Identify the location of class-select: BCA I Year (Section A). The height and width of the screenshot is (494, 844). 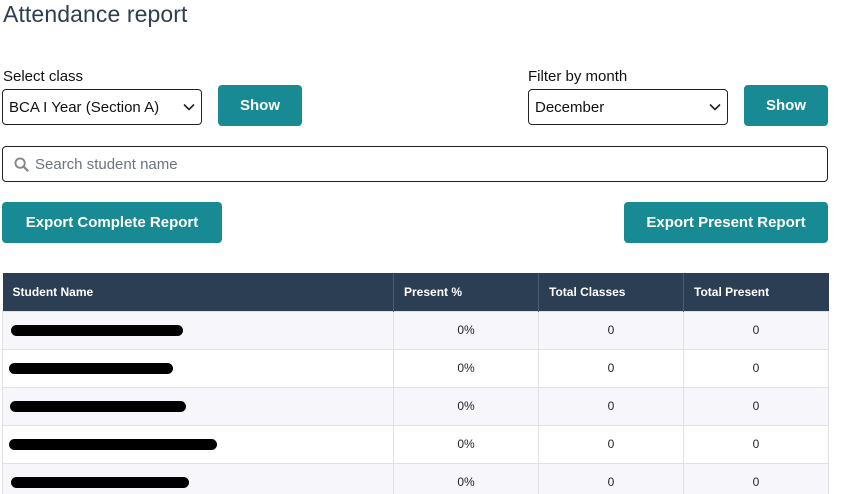
(102, 107).